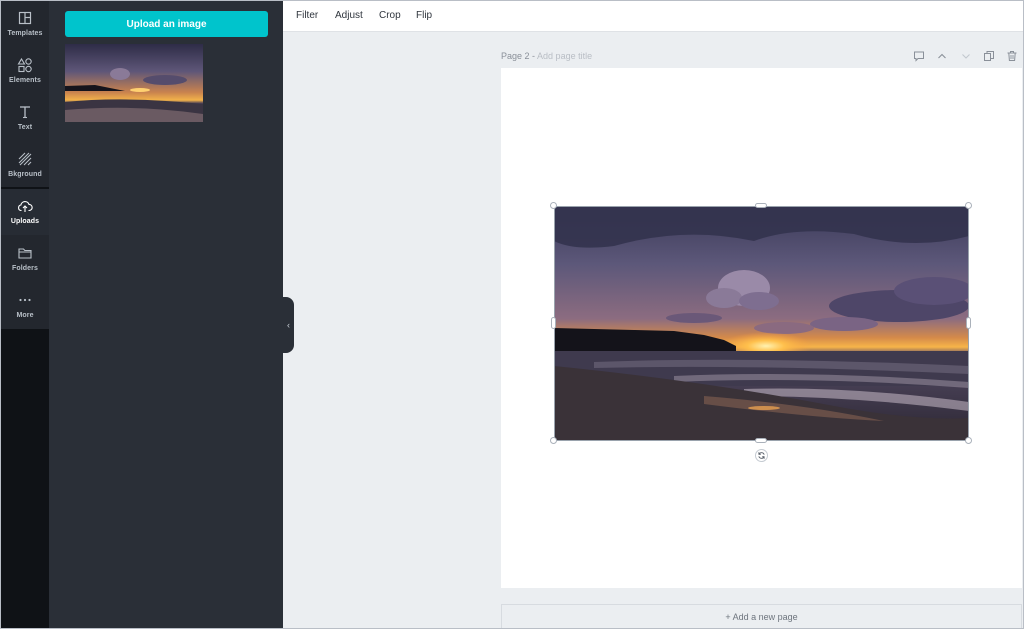 The width and height of the screenshot is (1024, 629). What do you see at coordinates (25, 80) in the screenshot?
I see `sidebar-item-label: Elements` at bounding box center [25, 80].